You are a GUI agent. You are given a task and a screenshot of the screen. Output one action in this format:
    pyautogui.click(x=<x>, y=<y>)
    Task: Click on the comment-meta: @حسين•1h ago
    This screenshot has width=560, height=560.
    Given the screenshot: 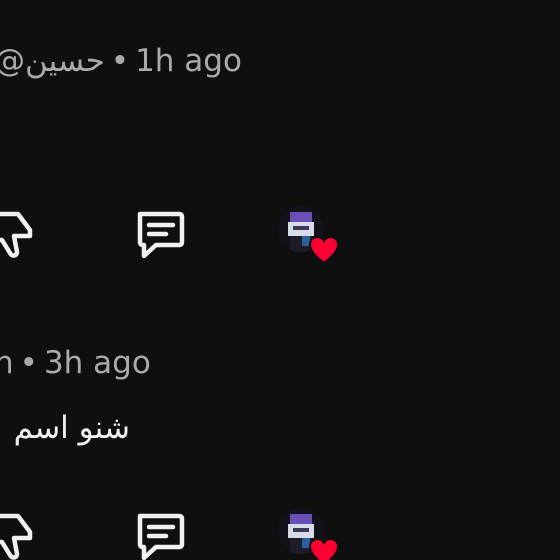 What is the action you would take?
    pyautogui.click(x=121, y=61)
    